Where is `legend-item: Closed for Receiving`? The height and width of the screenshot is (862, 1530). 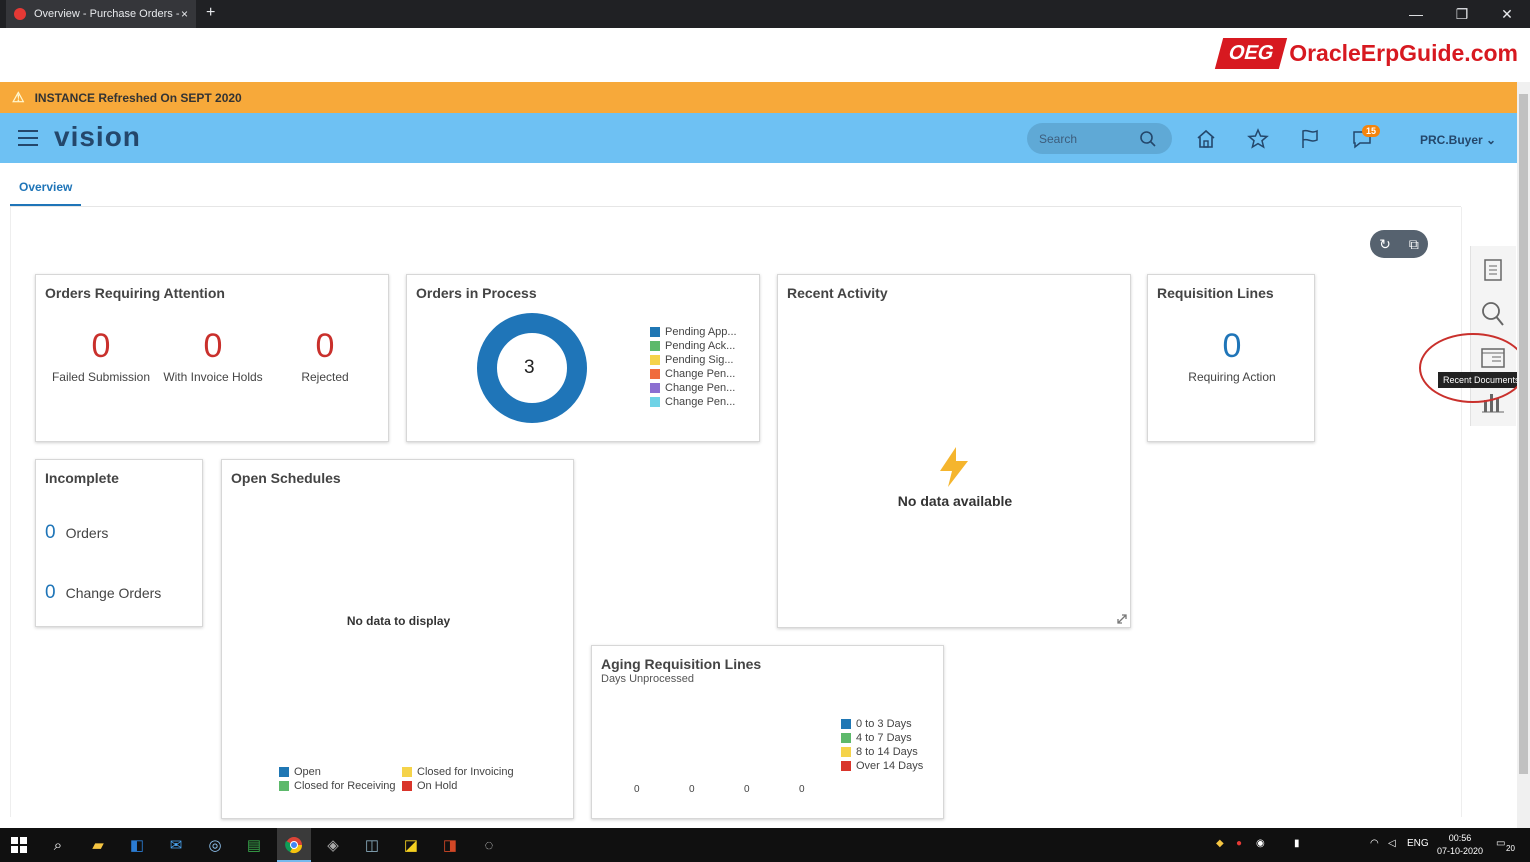
legend-item: Closed for Receiving is located at coordinates (337, 786).